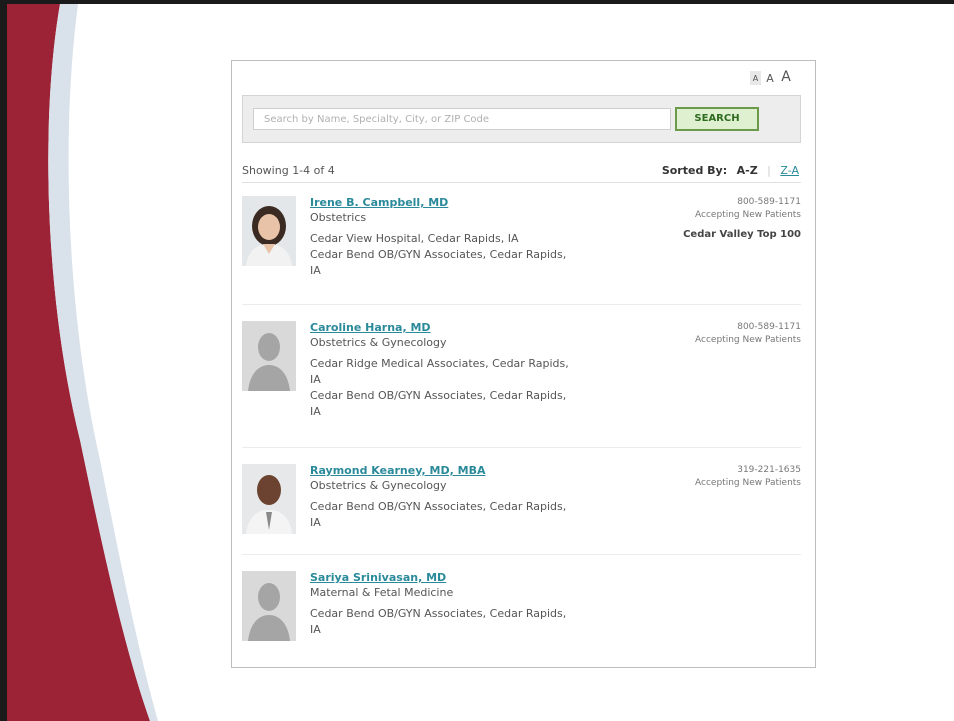  What do you see at coordinates (748, 477) in the screenshot?
I see `doctor-contact: 319-221-1635 Accepting New Patients` at bounding box center [748, 477].